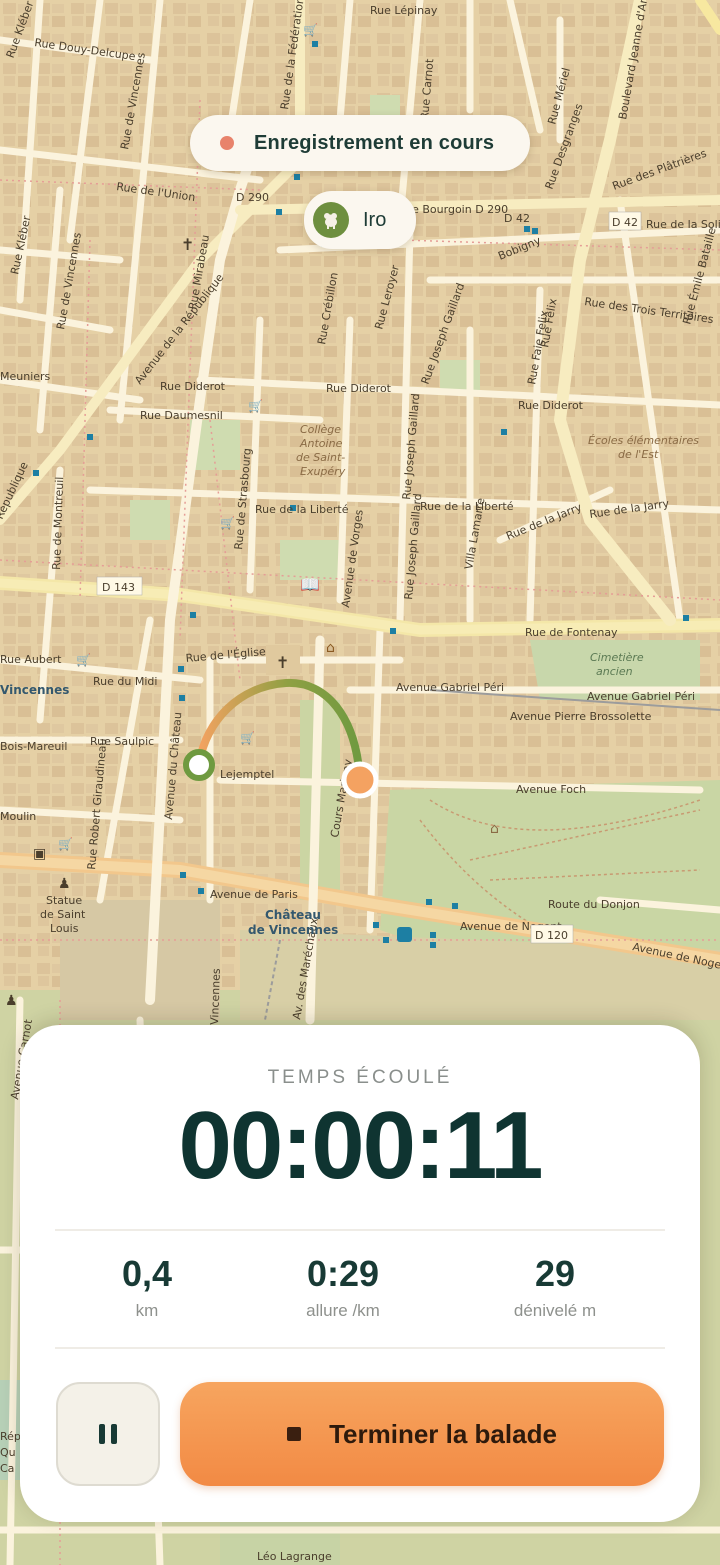  Describe the element at coordinates (33, 746) in the screenshot. I see `map-label: Bois-Mareuil` at that location.